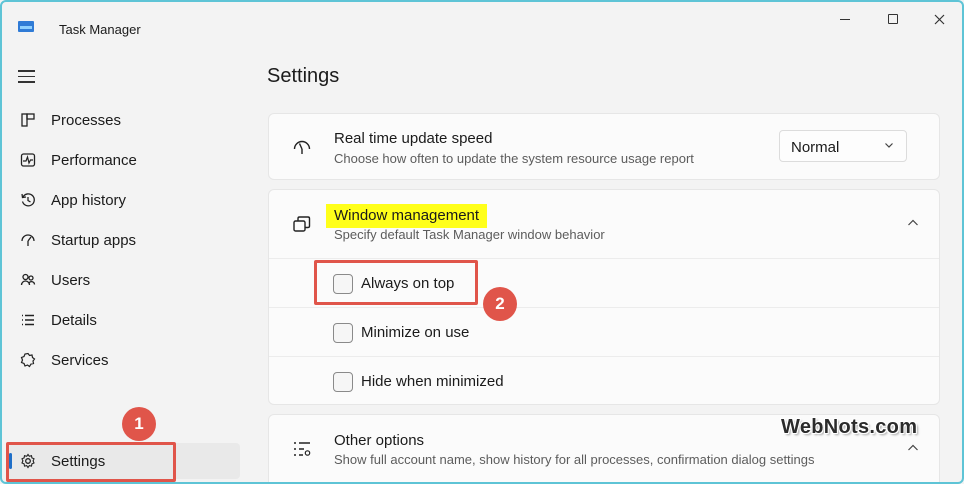 The width and height of the screenshot is (964, 484). What do you see at coordinates (26, 77) in the screenshot?
I see `hamburger-icon` at bounding box center [26, 77].